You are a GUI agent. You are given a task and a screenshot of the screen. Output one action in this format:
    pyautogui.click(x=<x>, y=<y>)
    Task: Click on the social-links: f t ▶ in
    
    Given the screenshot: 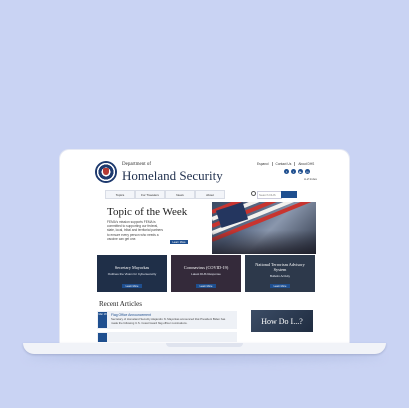 What is the action you would take?
    pyautogui.click(x=297, y=171)
    